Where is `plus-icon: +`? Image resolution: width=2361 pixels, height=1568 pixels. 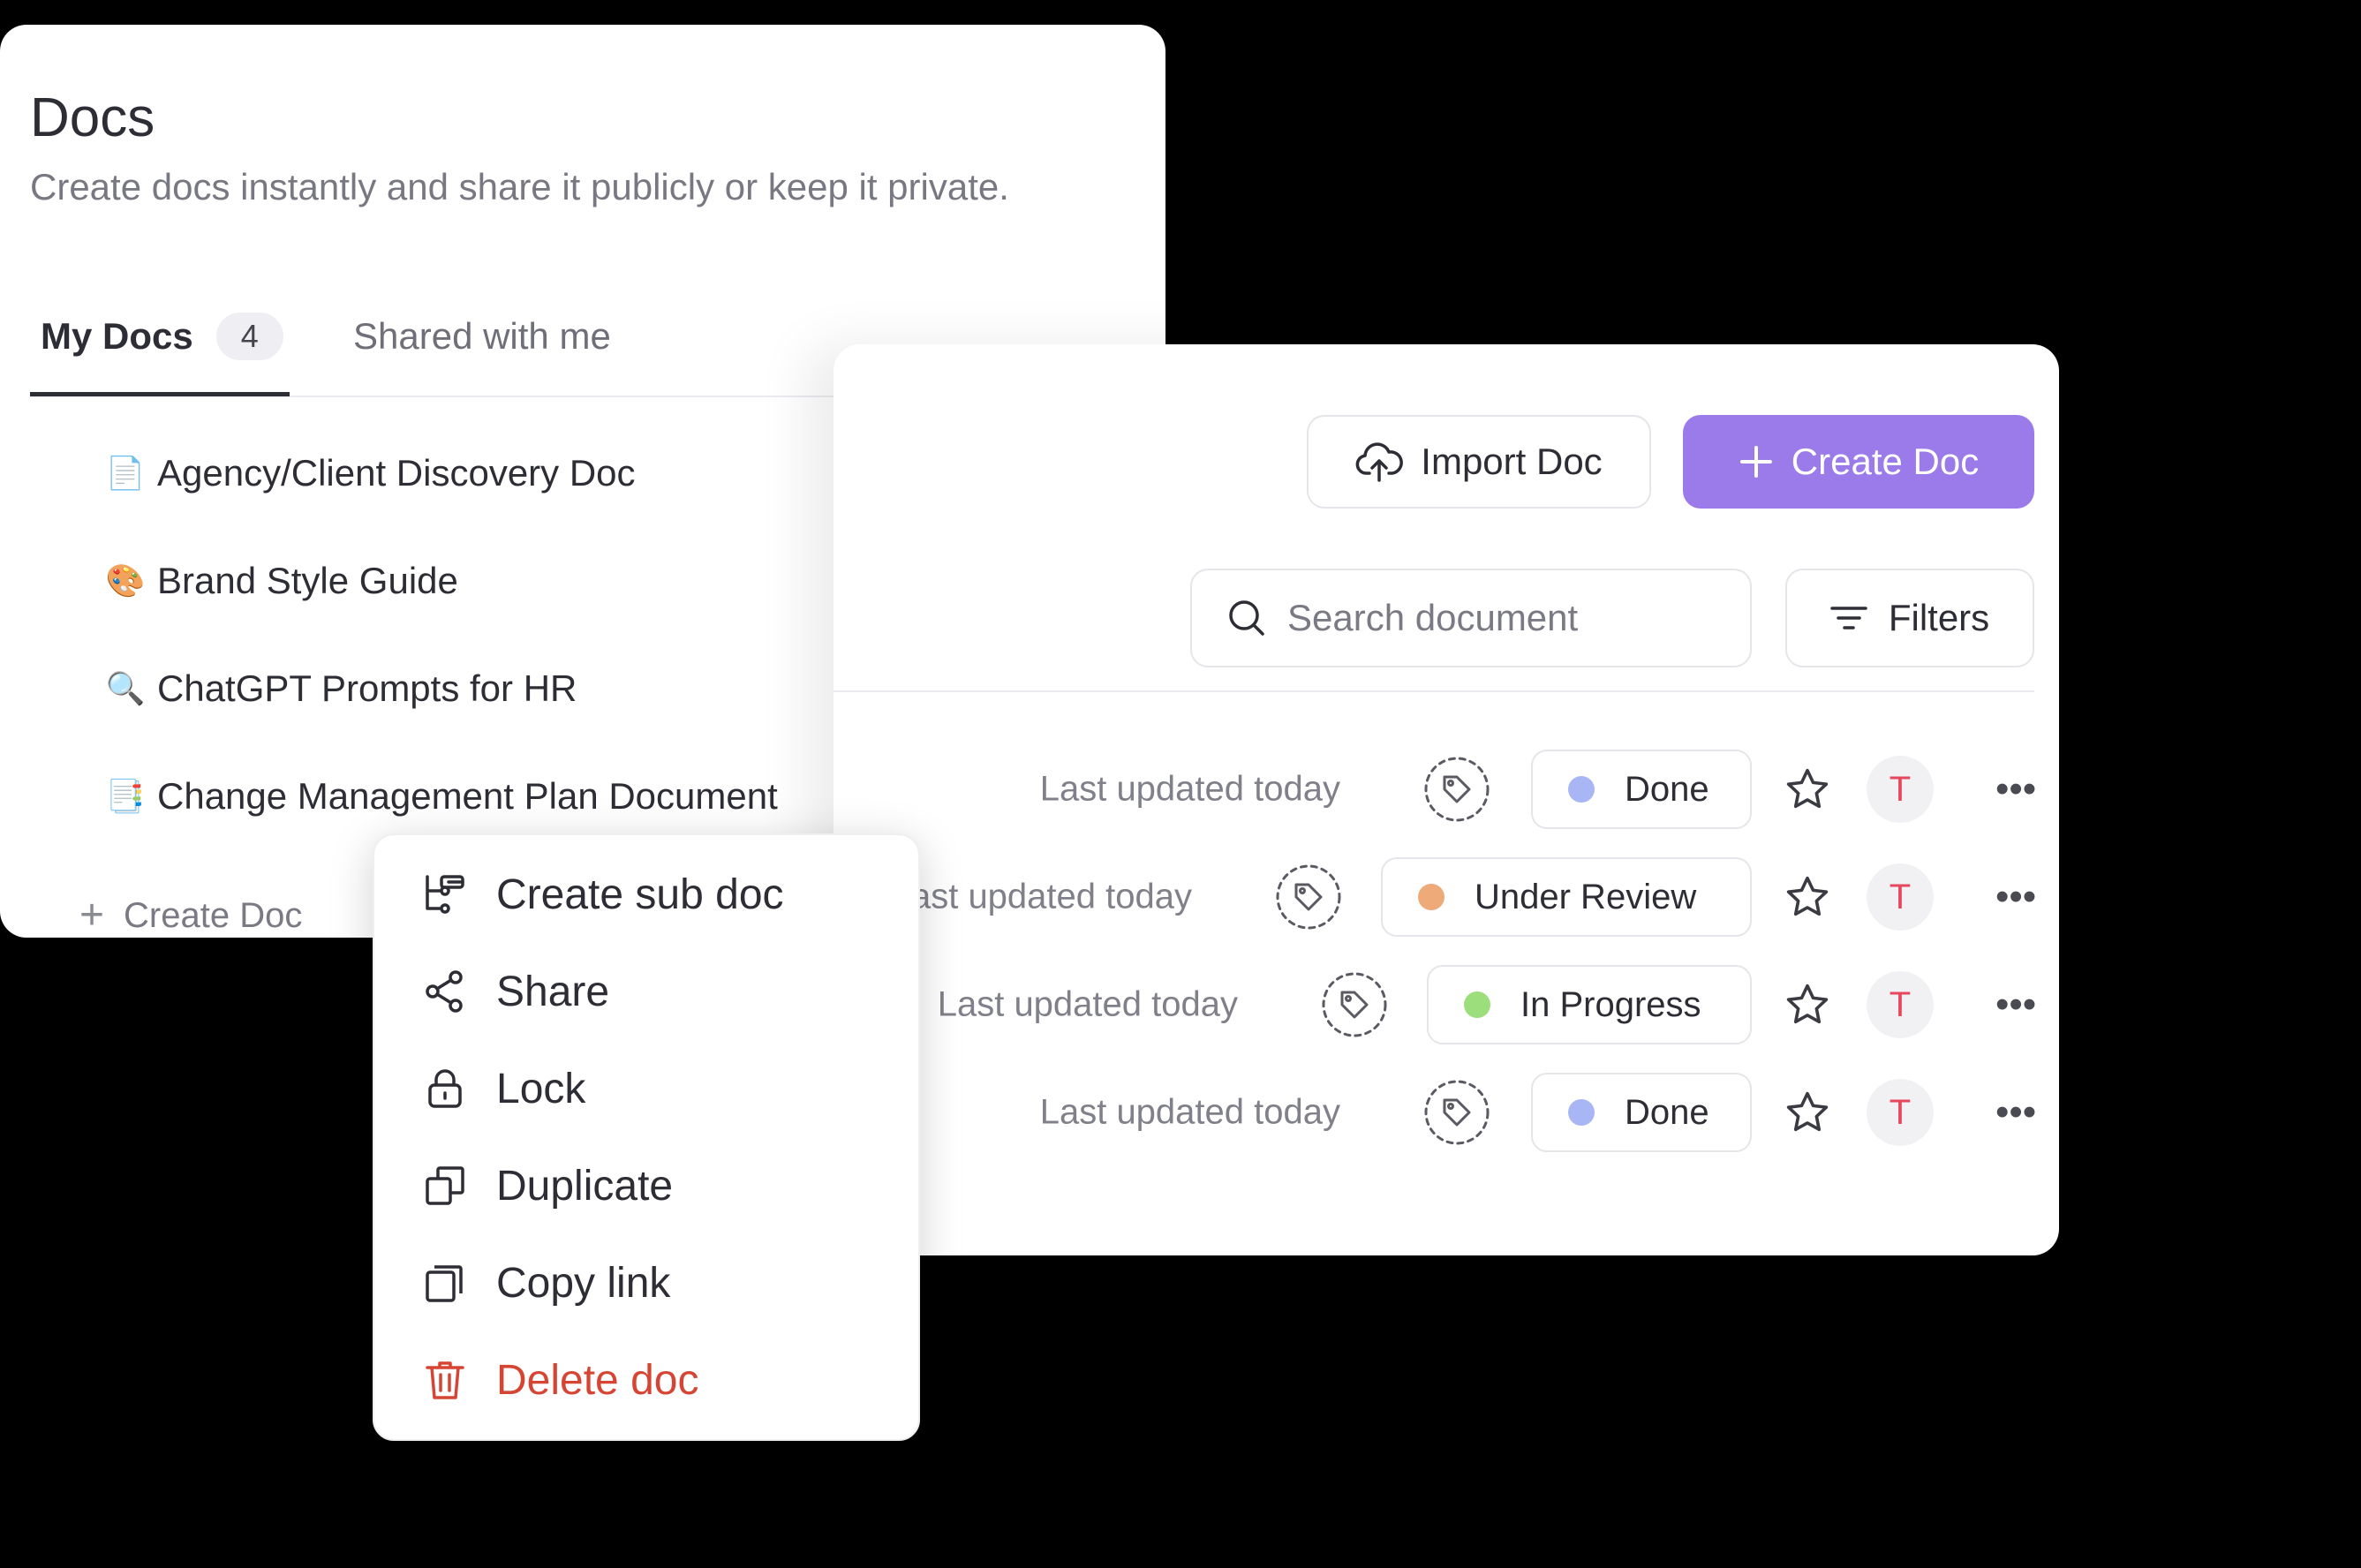 plus-icon: + is located at coordinates (92, 915).